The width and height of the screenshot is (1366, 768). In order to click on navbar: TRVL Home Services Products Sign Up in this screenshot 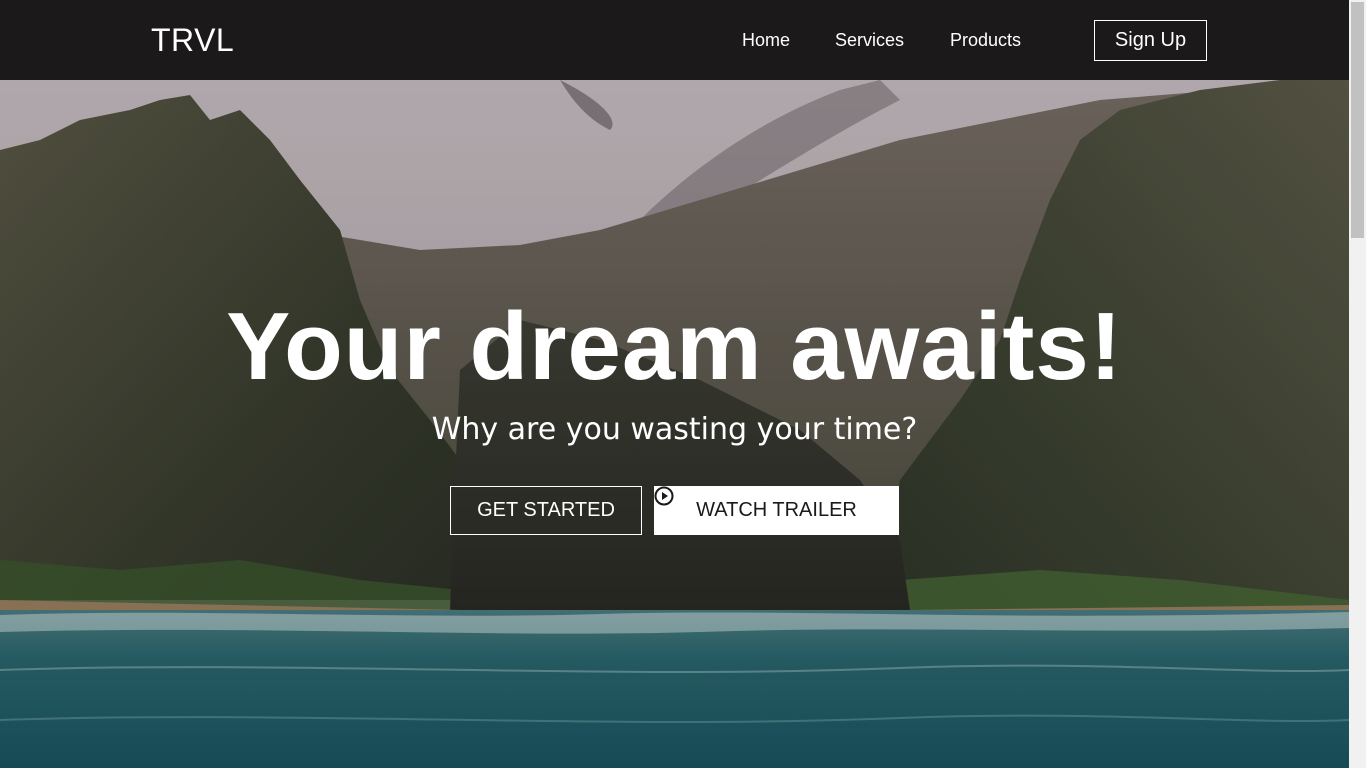, I will do `click(674, 40)`.